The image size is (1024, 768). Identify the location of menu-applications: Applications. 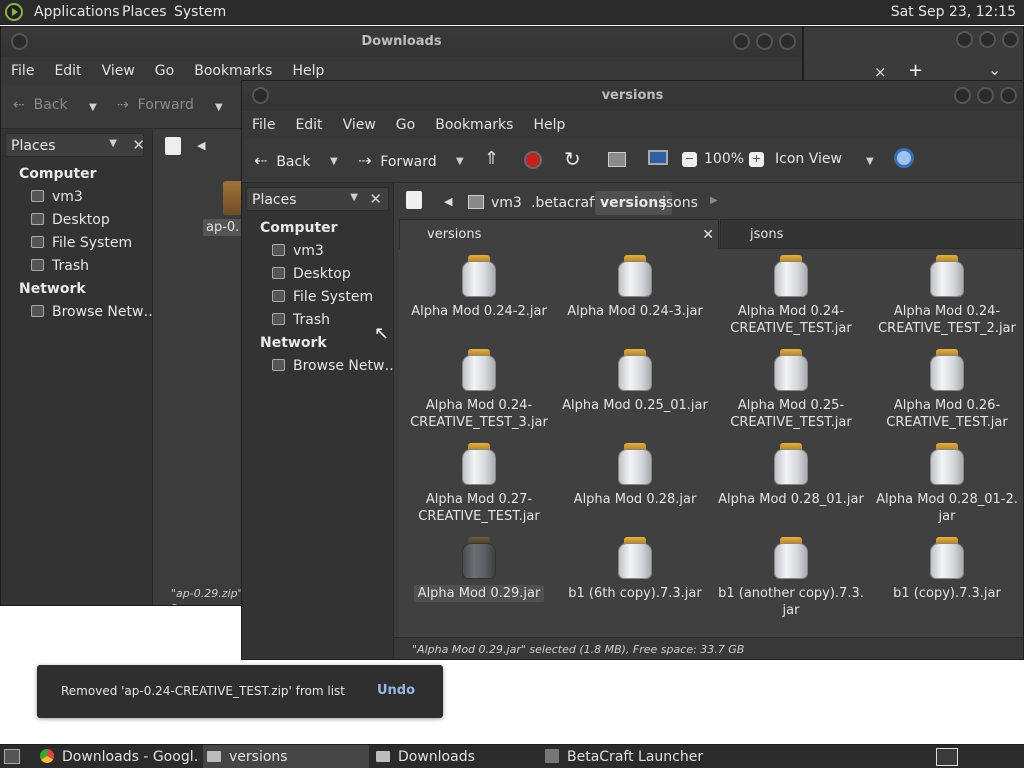
(77, 12).